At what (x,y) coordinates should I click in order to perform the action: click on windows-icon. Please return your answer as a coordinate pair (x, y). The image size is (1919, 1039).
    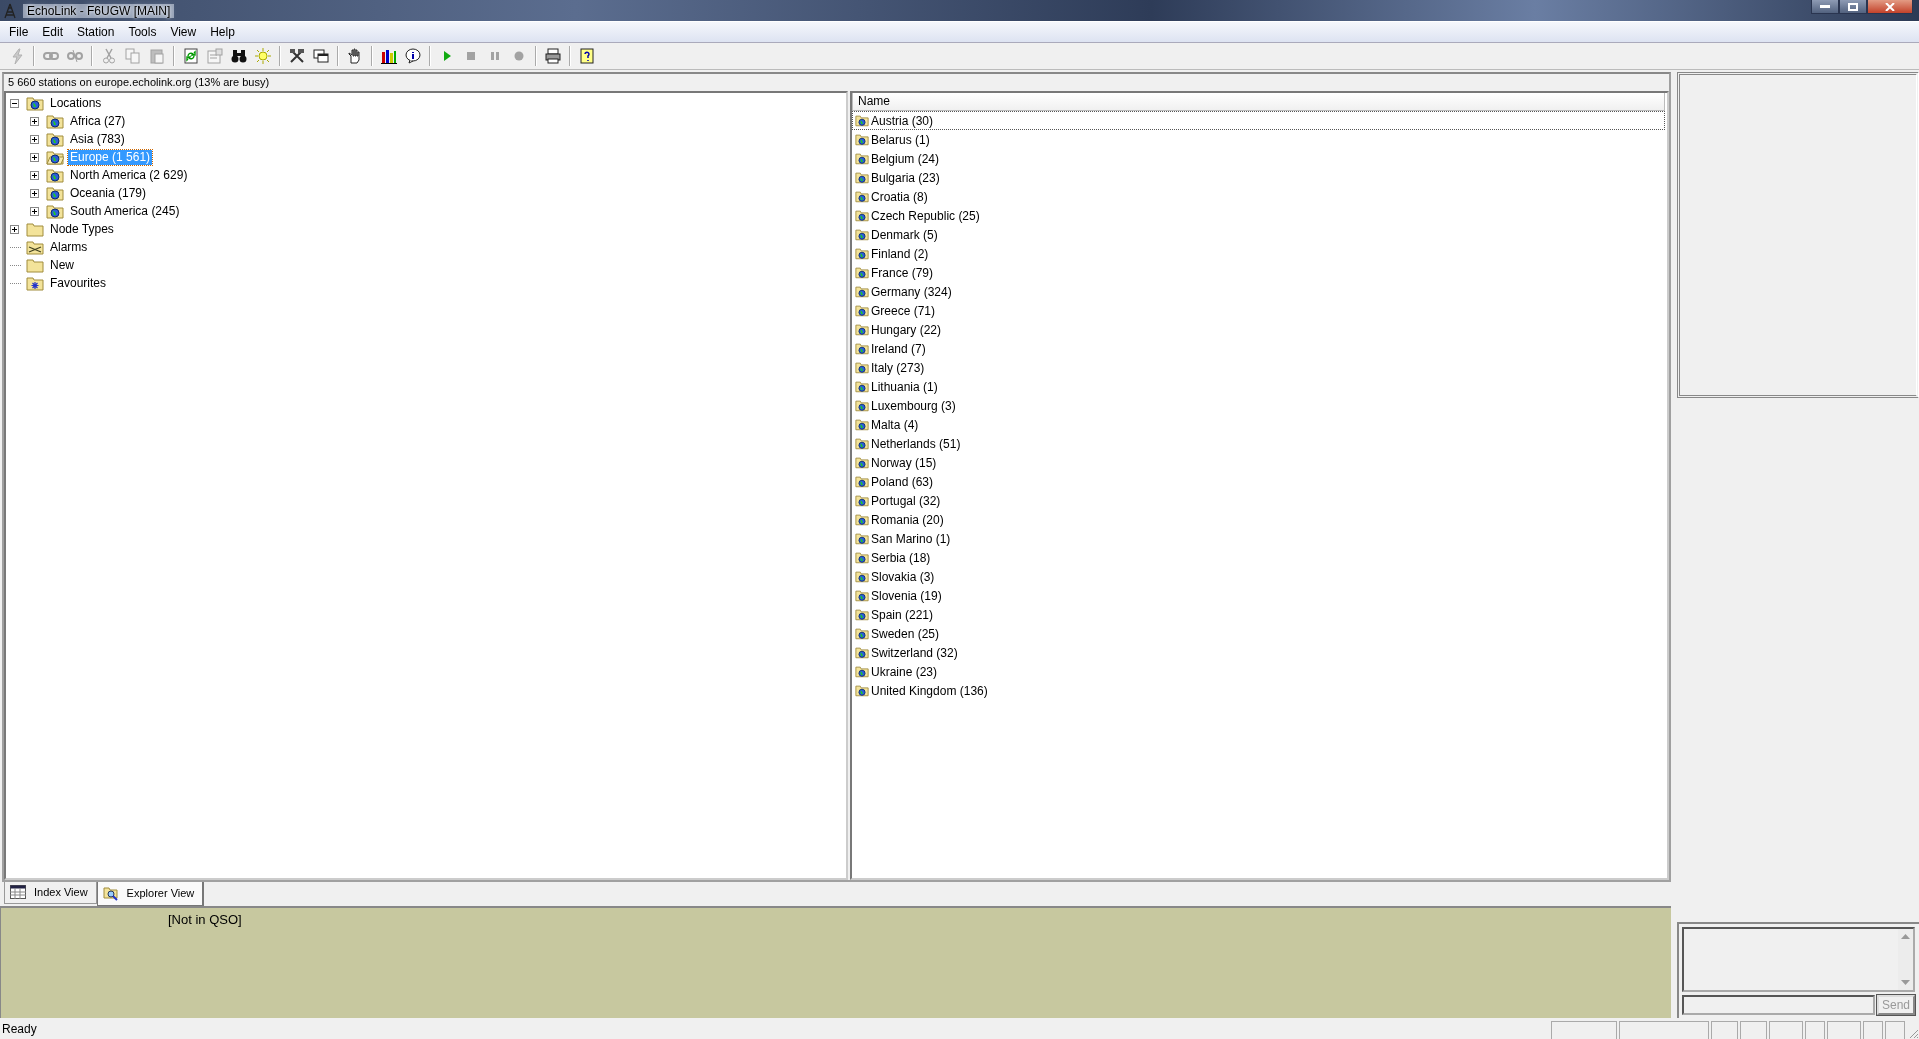
    Looking at the image, I should click on (321, 56).